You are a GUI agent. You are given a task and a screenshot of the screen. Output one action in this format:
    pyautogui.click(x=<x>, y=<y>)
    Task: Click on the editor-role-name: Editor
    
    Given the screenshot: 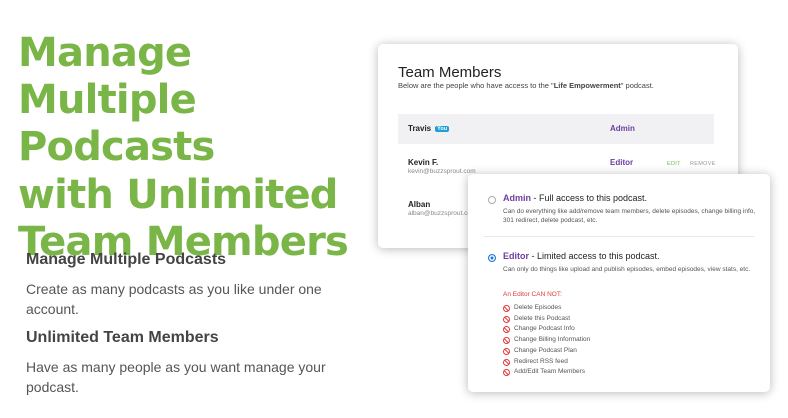 What is the action you would take?
    pyautogui.click(x=516, y=256)
    